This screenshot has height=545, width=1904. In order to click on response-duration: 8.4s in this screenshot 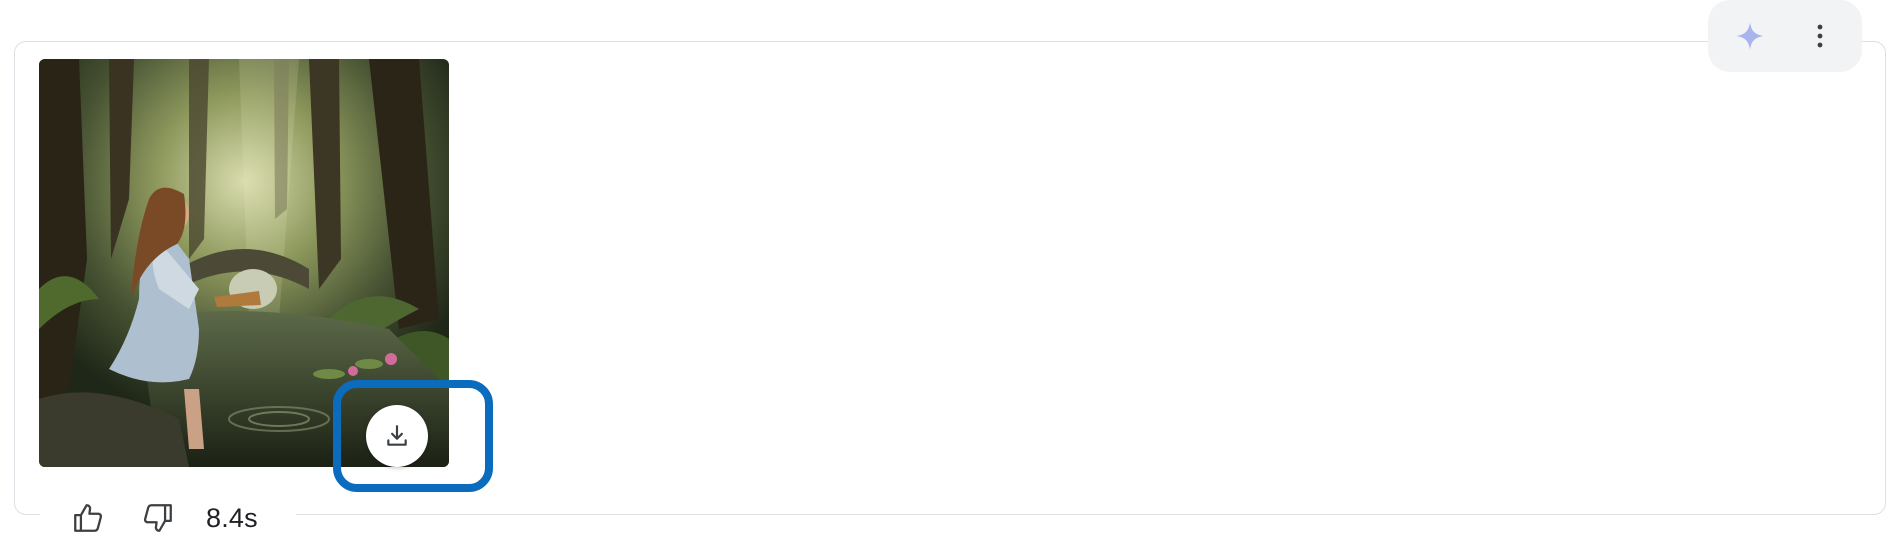, I will do `click(232, 517)`.